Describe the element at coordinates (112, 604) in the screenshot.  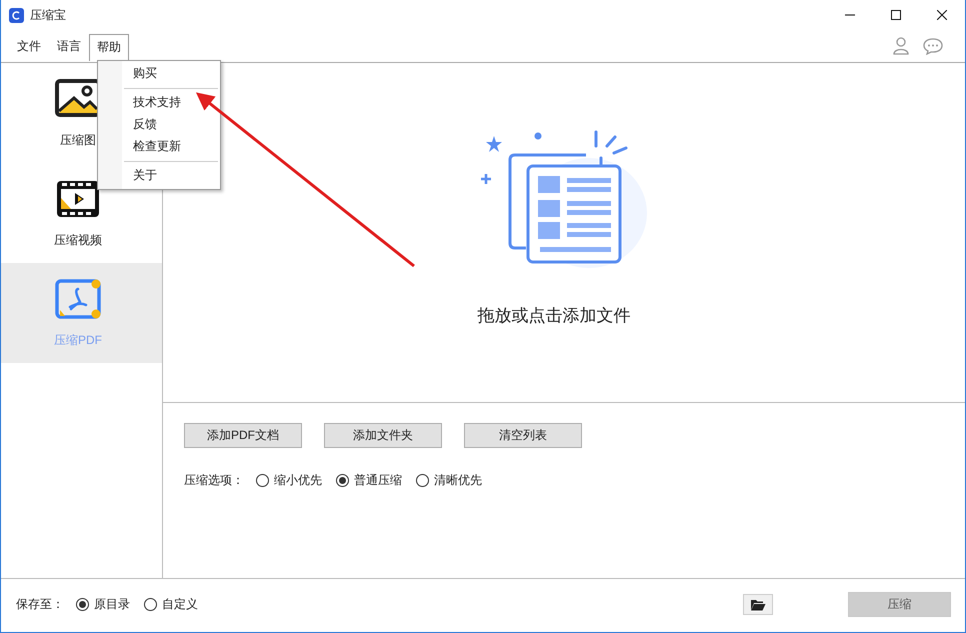
I see `option-label: 原目录` at that location.